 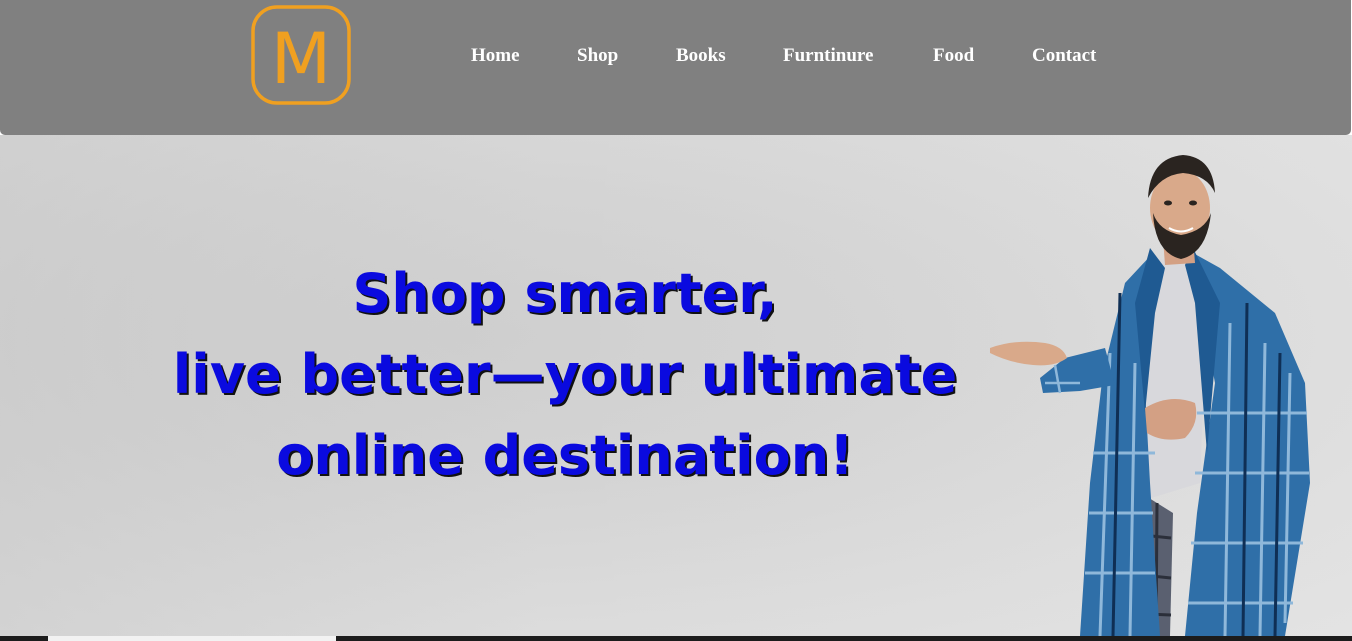 What do you see at coordinates (192, 638) in the screenshot?
I see `bottom-edge-highlight` at bounding box center [192, 638].